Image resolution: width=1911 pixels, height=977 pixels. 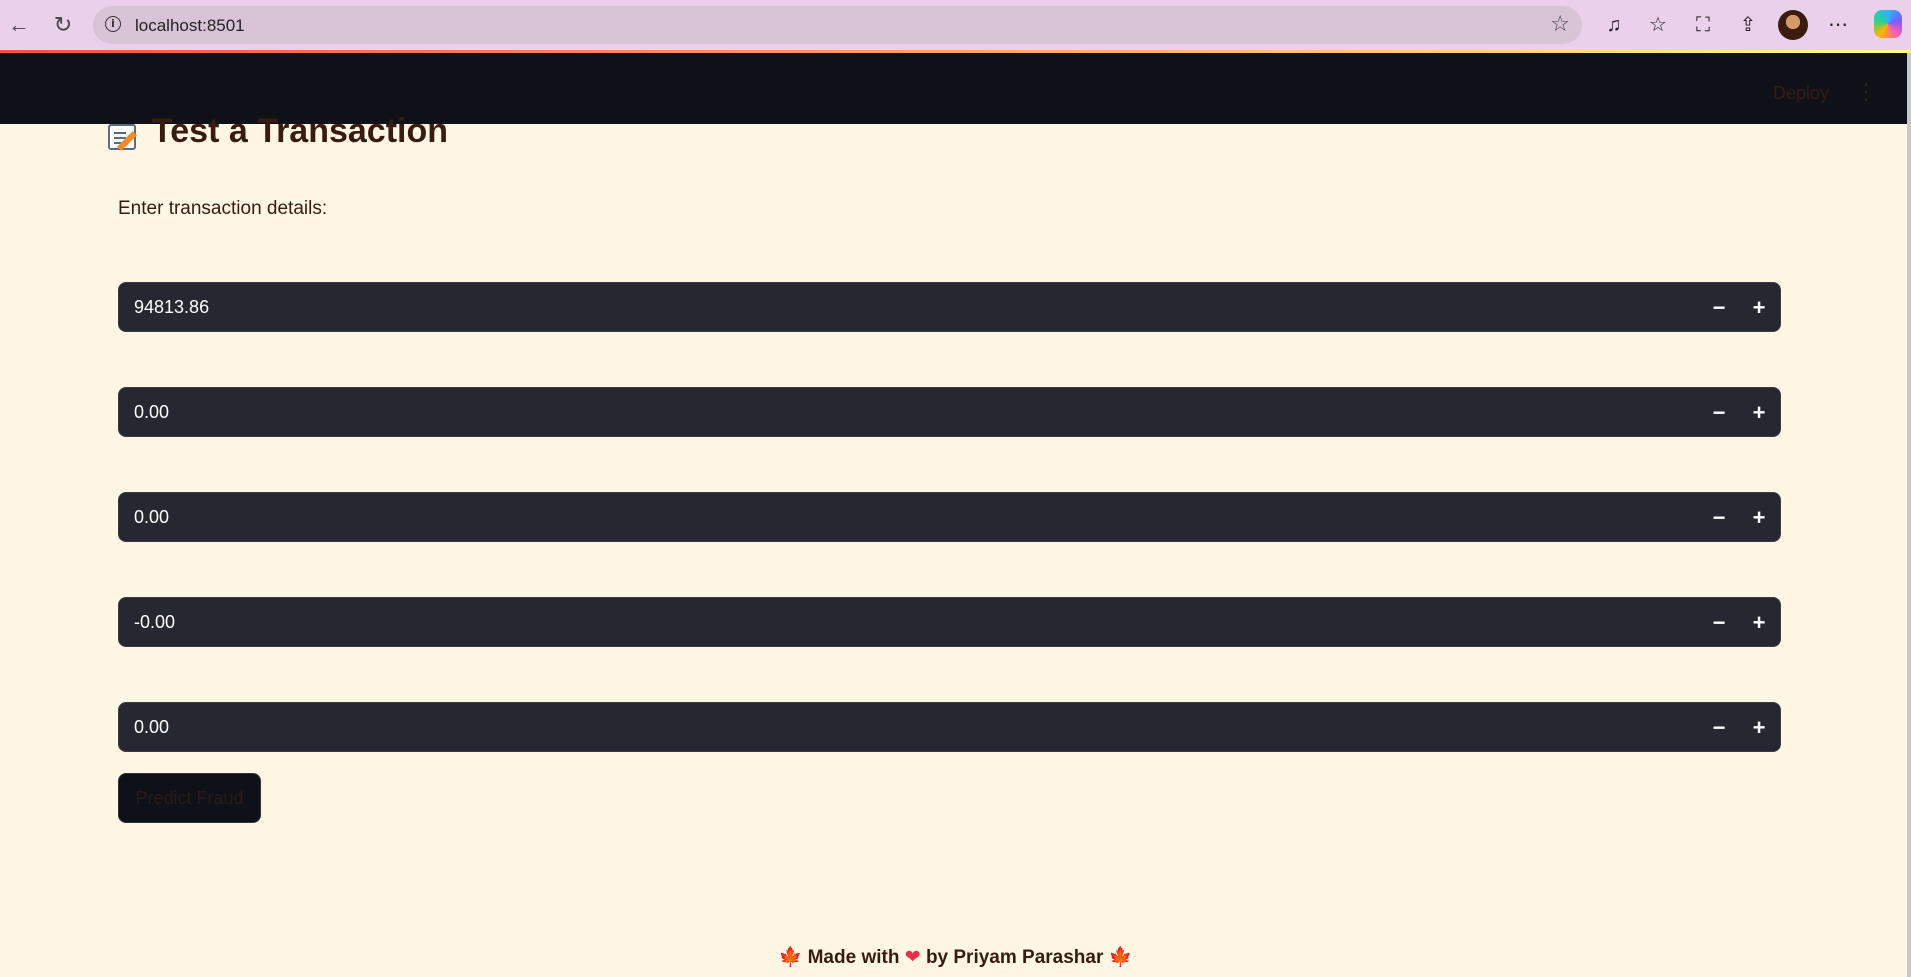 I want to click on field-label-v2: V2, so click(x=127, y=472).